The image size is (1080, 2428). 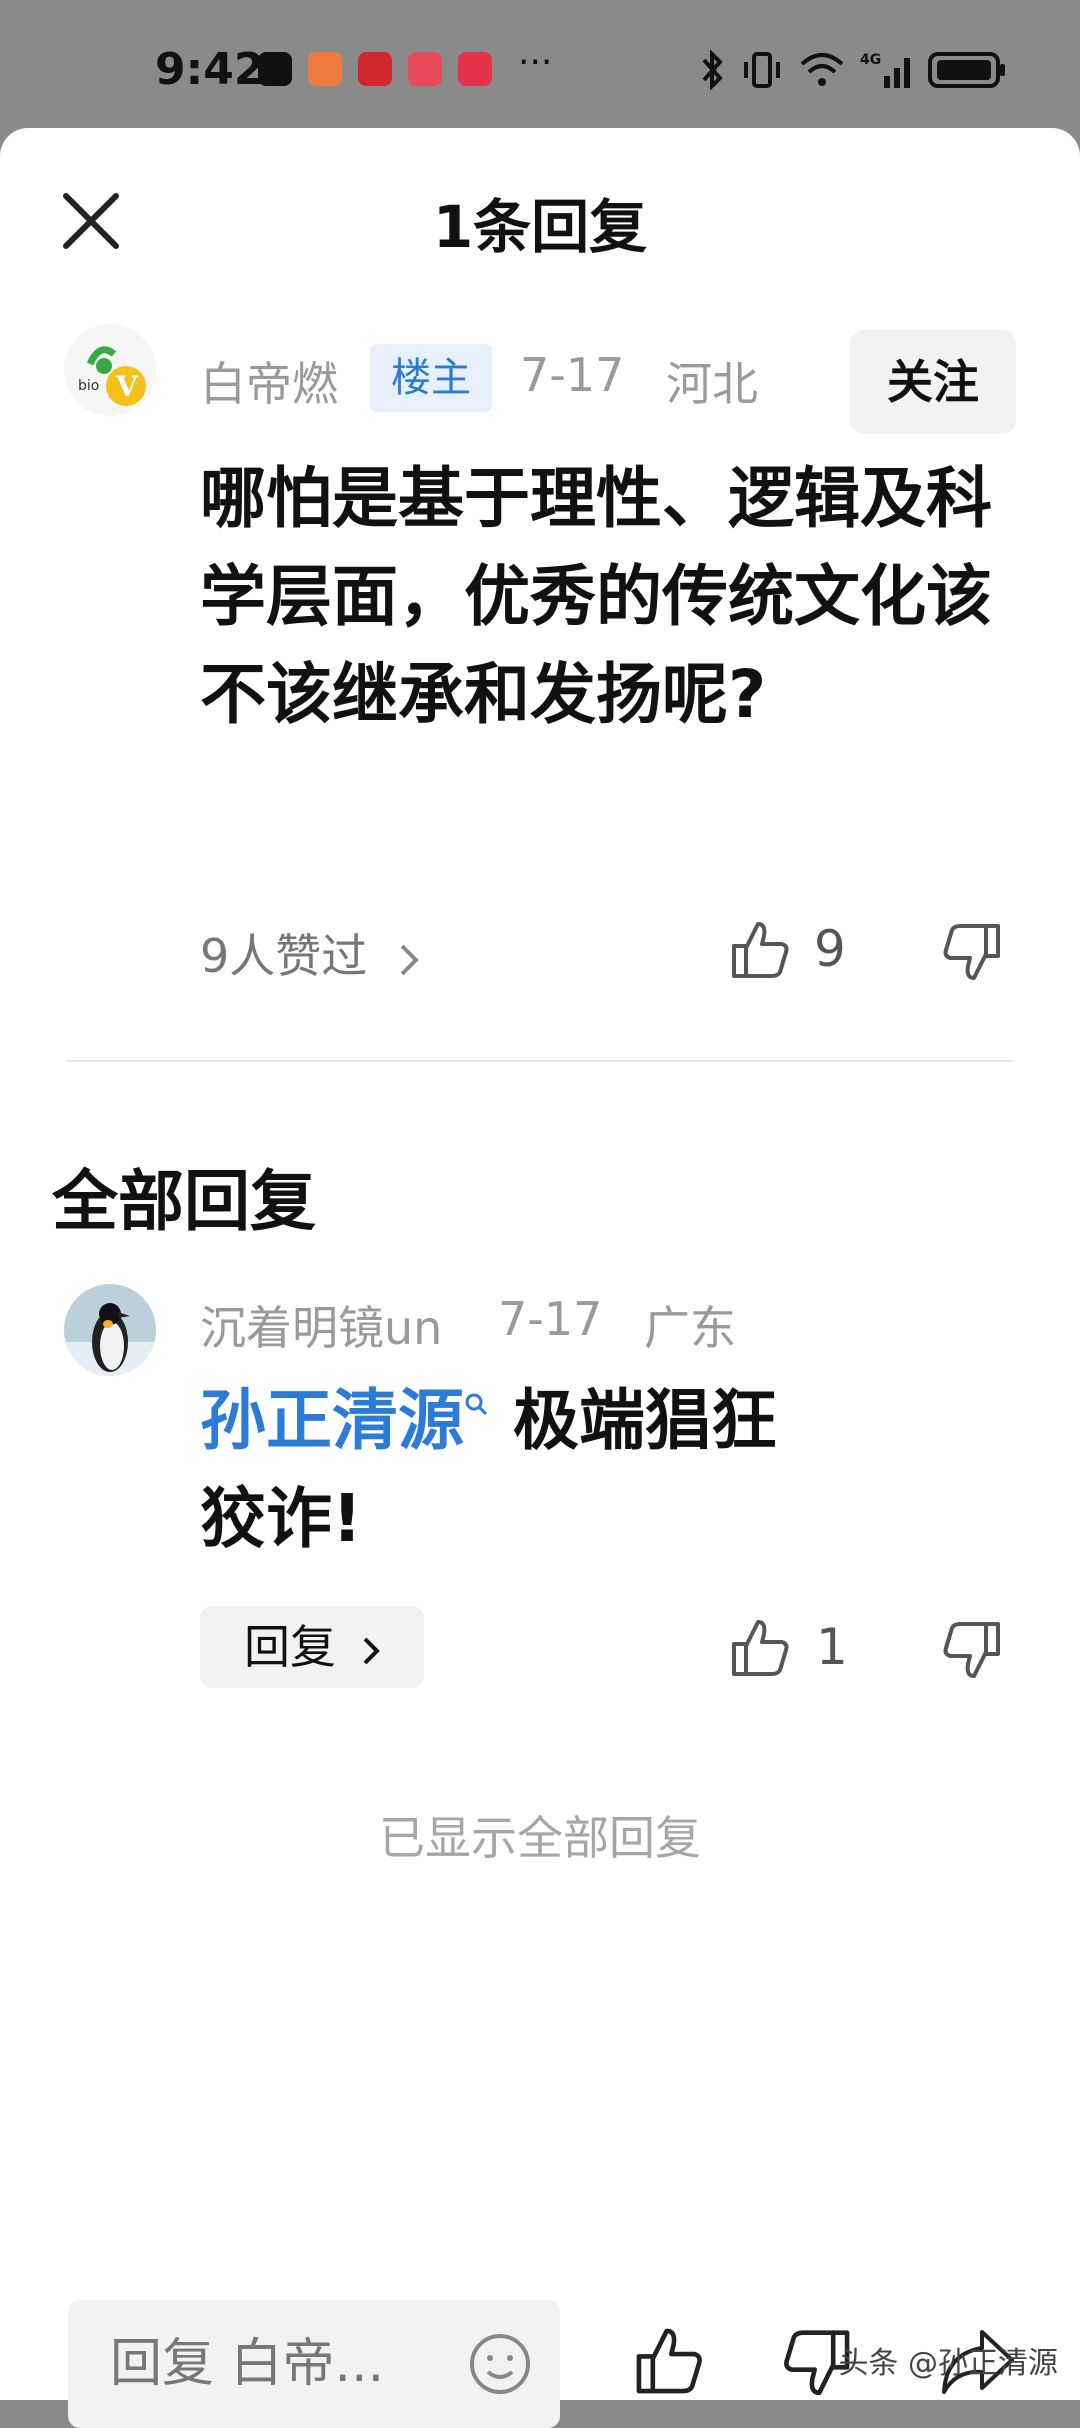 I want to click on mention-link: 孙正清源, so click(x=332, y=1420).